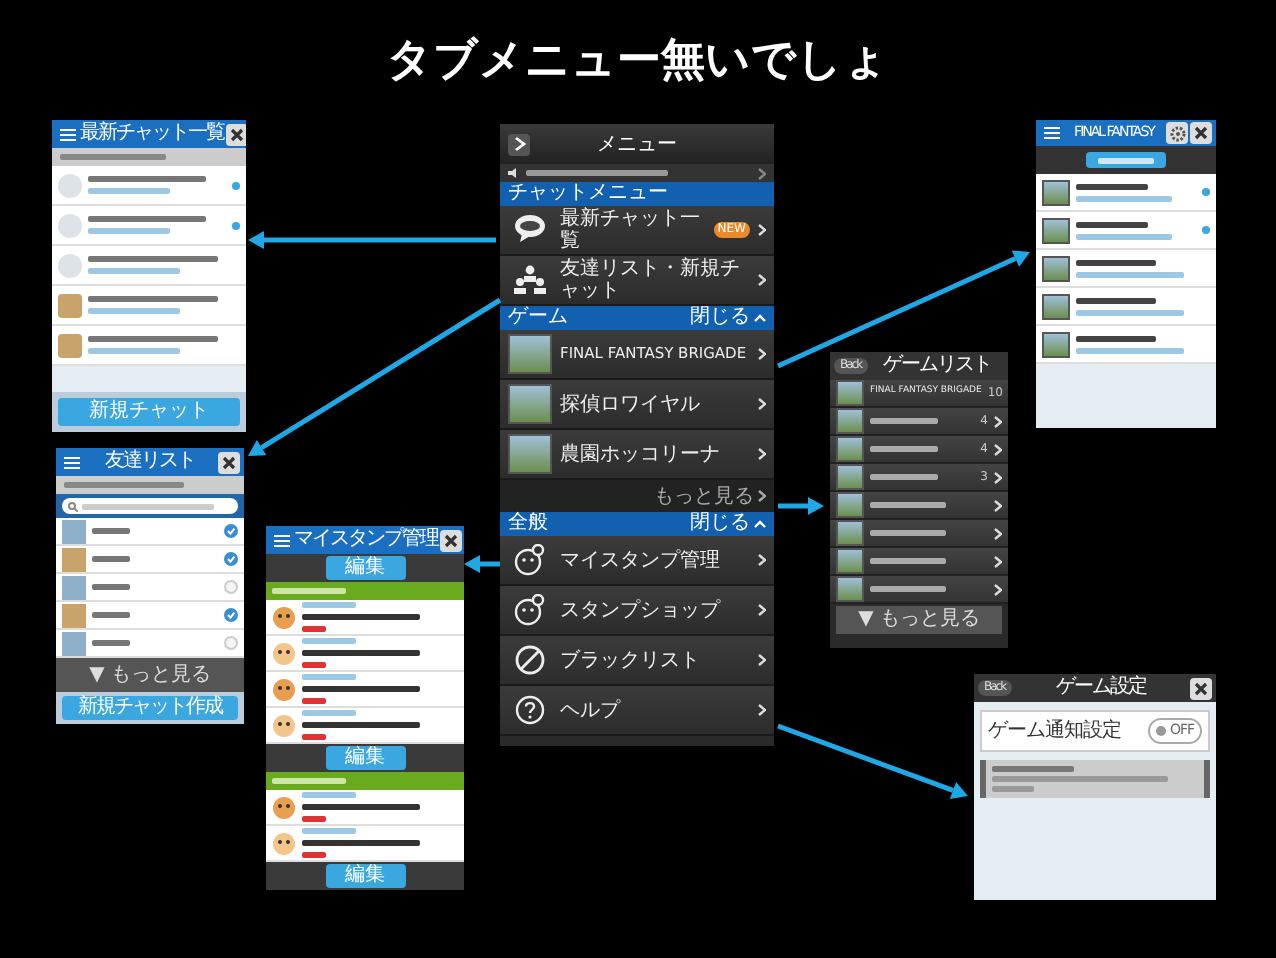 Image resolution: width=1276 pixels, height=958 pixels. What do you see at coordinates (1101, 688) in the screenshot?
I see `screen-title: ゲーム設定` at bounding box center [1101, 688].